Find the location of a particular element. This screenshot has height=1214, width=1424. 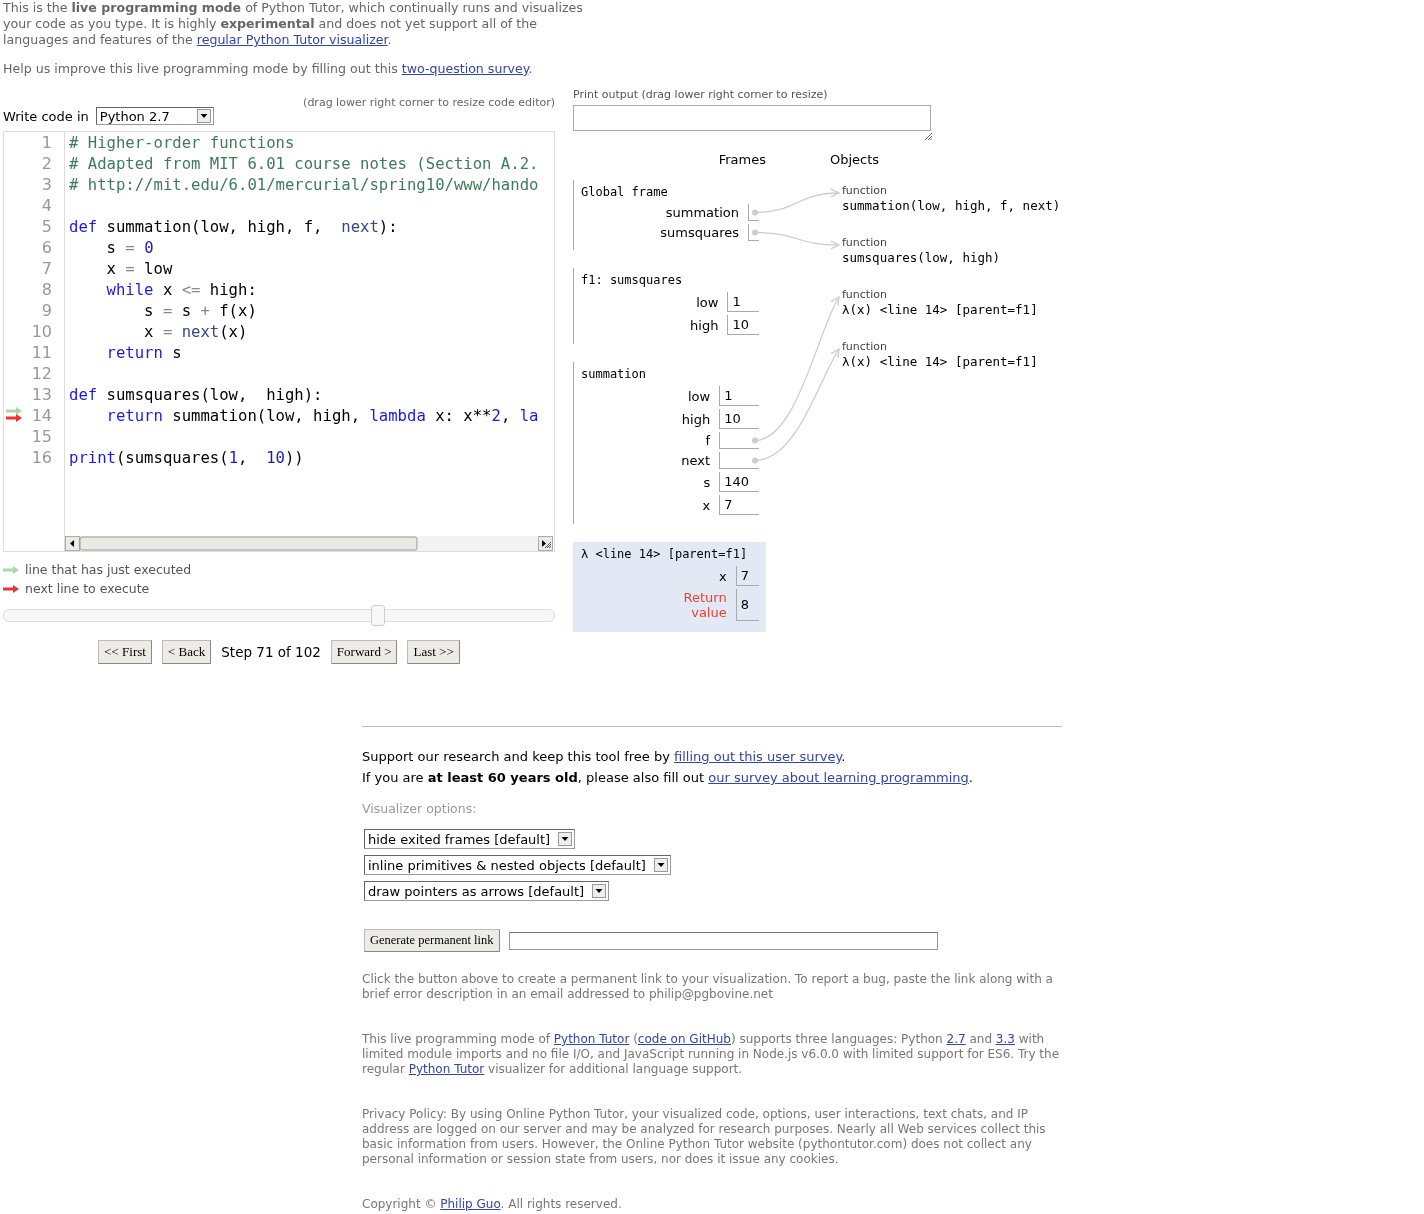

line-number: 7 is located at coordinates (46, 268).